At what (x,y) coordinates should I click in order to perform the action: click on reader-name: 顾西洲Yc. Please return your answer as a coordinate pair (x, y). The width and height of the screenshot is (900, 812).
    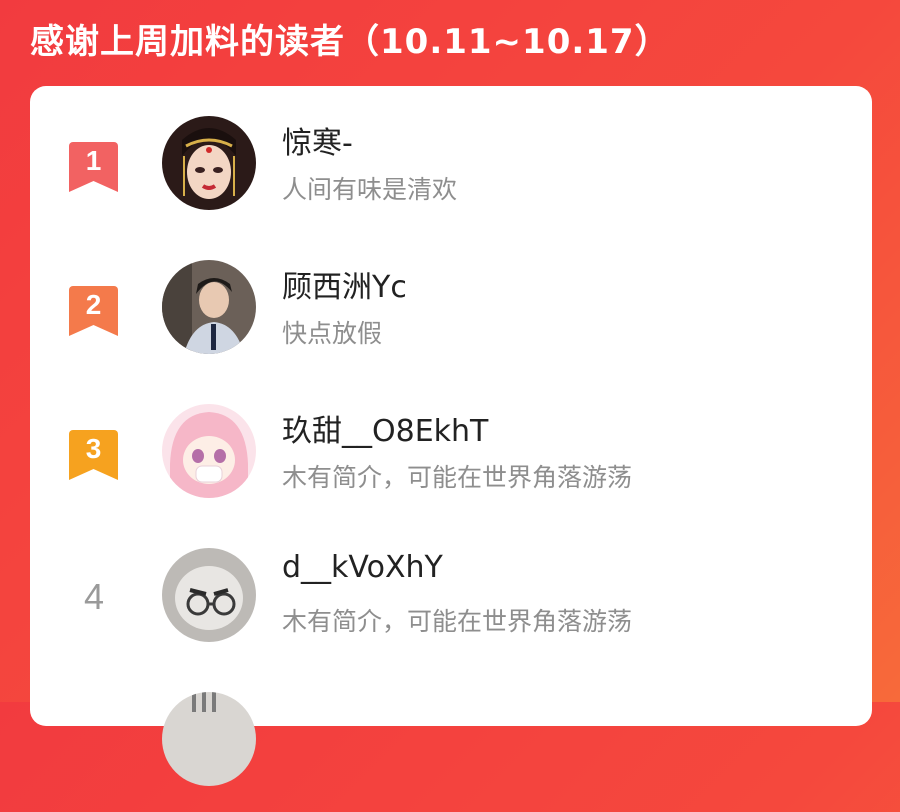
    Looking at the image, I should click on (344, 287).